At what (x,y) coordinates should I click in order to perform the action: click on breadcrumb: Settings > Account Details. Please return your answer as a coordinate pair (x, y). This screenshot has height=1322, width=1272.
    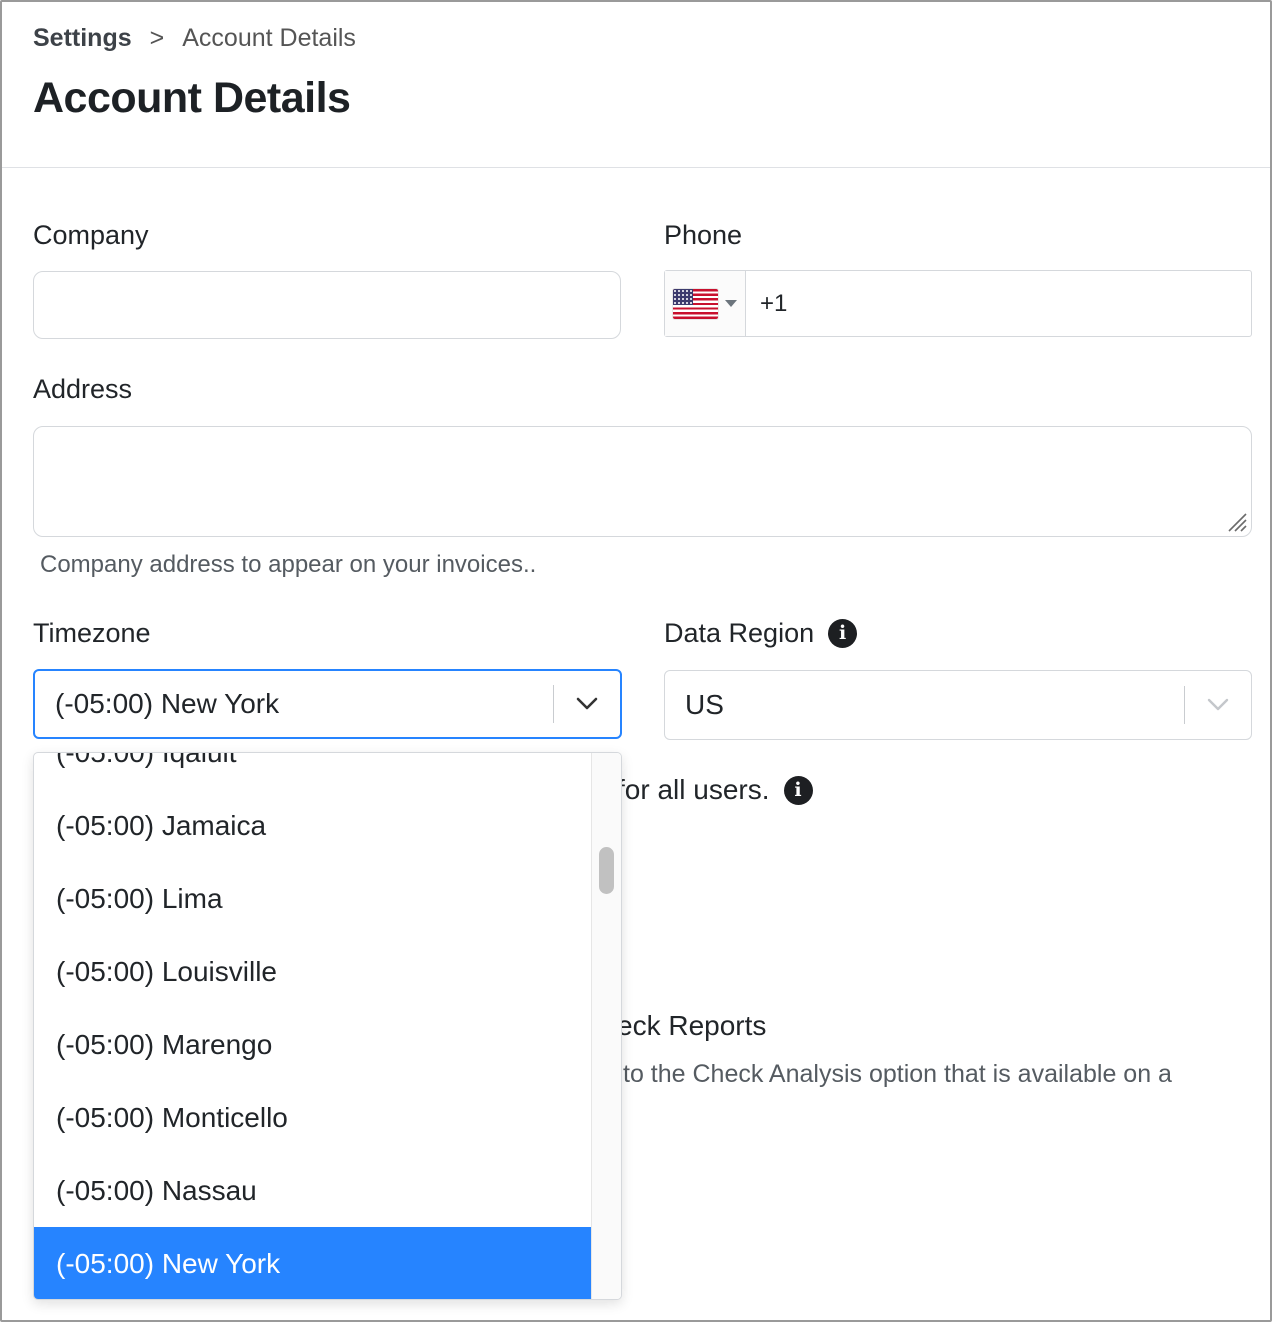
    Looking at the image, I should click on (194, 38).